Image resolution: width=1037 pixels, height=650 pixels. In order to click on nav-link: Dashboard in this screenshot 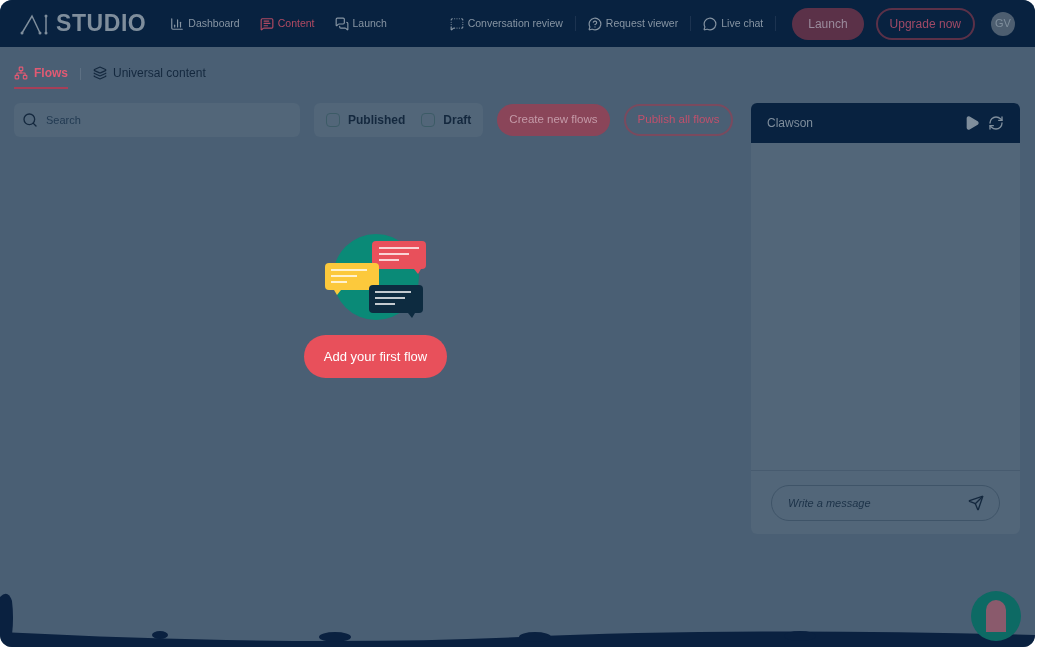, I will do `click(205, 23)`.